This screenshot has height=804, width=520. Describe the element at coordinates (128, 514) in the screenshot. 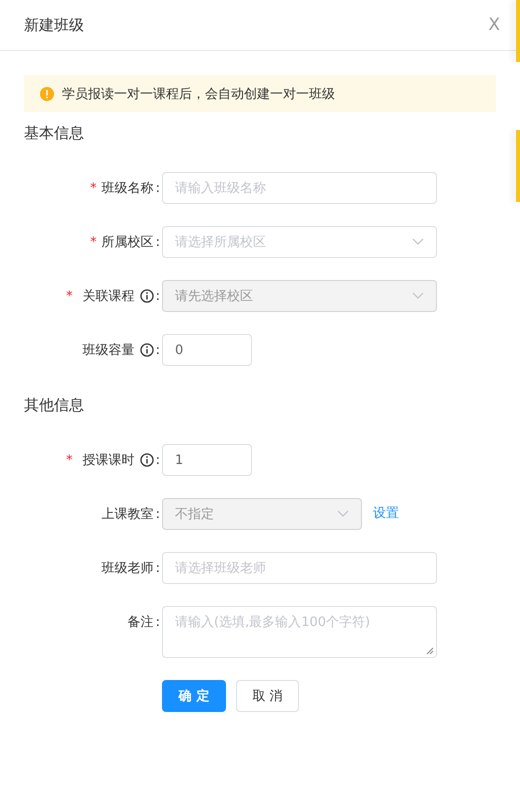

I see `field-label: 上课教室` at that location.